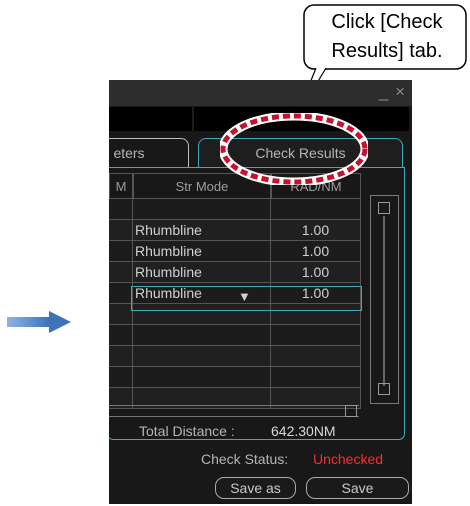  Describe the element at coordinates (384, 208) in the screenshot. I see `scroll-up-icon` at that location.